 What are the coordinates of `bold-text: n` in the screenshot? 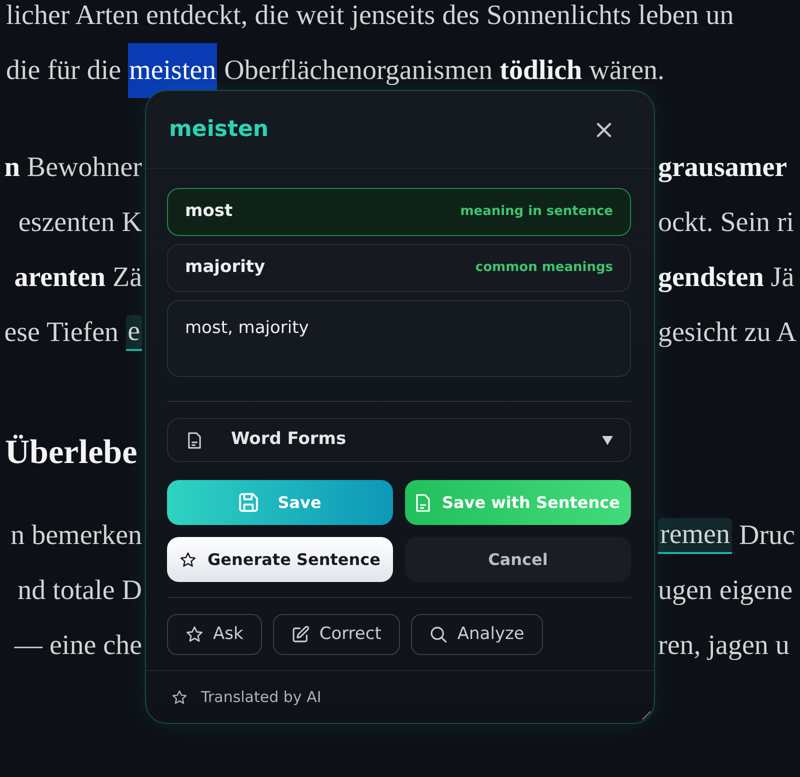 It's located at (12, 167).